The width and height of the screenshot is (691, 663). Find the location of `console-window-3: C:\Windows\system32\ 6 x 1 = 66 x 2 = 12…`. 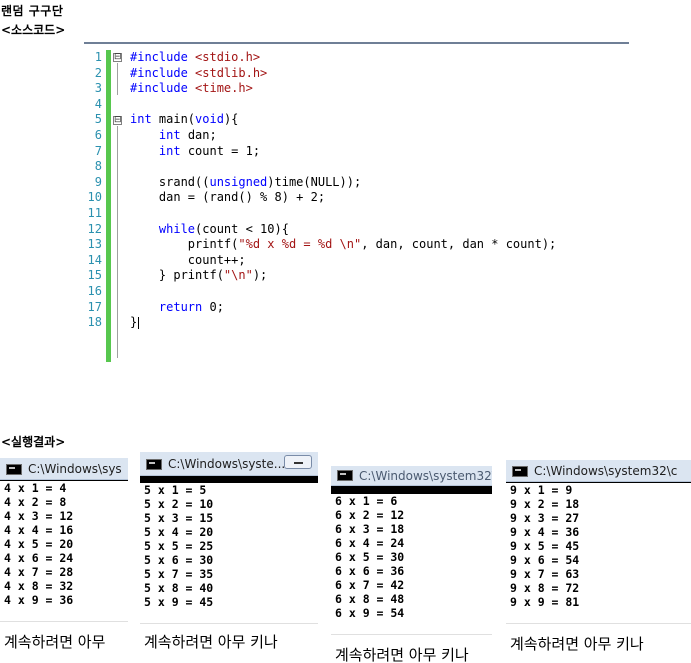

console-window-3: C:\Windows\system32\ 6 x 1 = 66 x 2 = 12… is located at coordinates (411, 564).